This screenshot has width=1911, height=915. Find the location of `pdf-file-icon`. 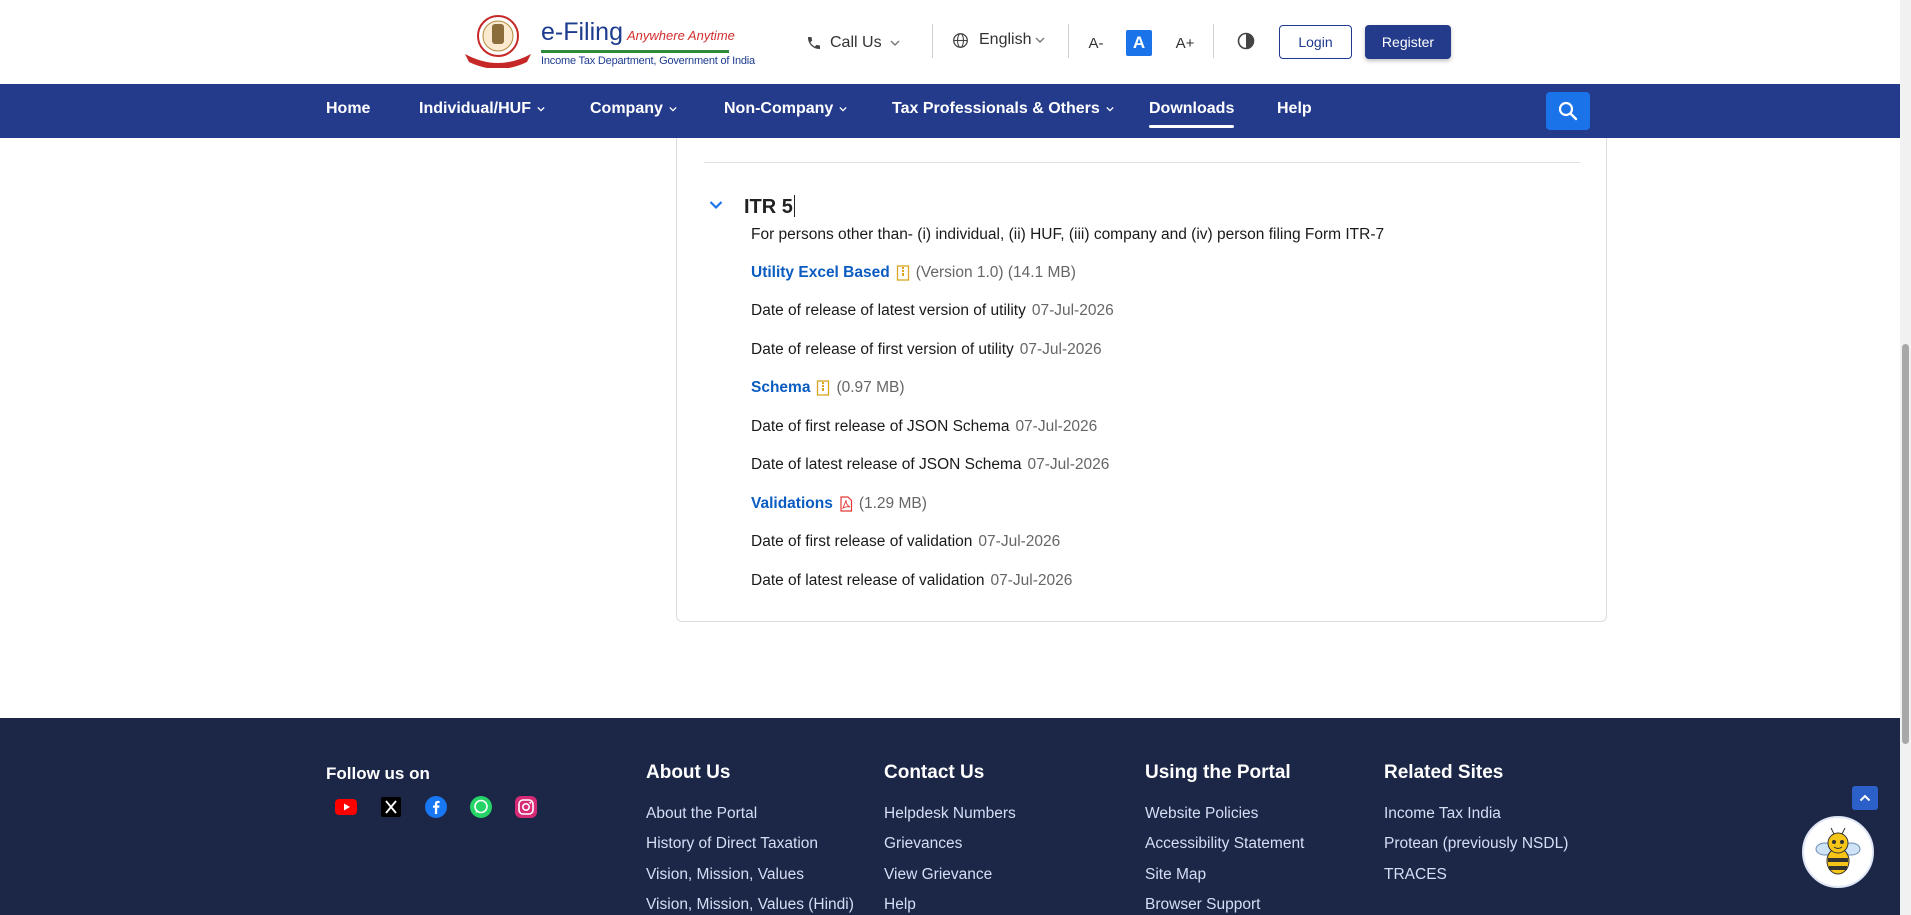

pdf-file-icon is located at coordinates (846, 504).